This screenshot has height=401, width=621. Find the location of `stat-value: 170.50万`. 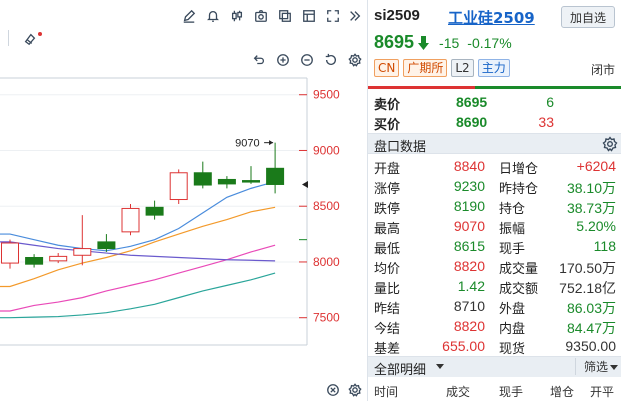

stat-value: 170.50万 is located at coordinates (587, 268).